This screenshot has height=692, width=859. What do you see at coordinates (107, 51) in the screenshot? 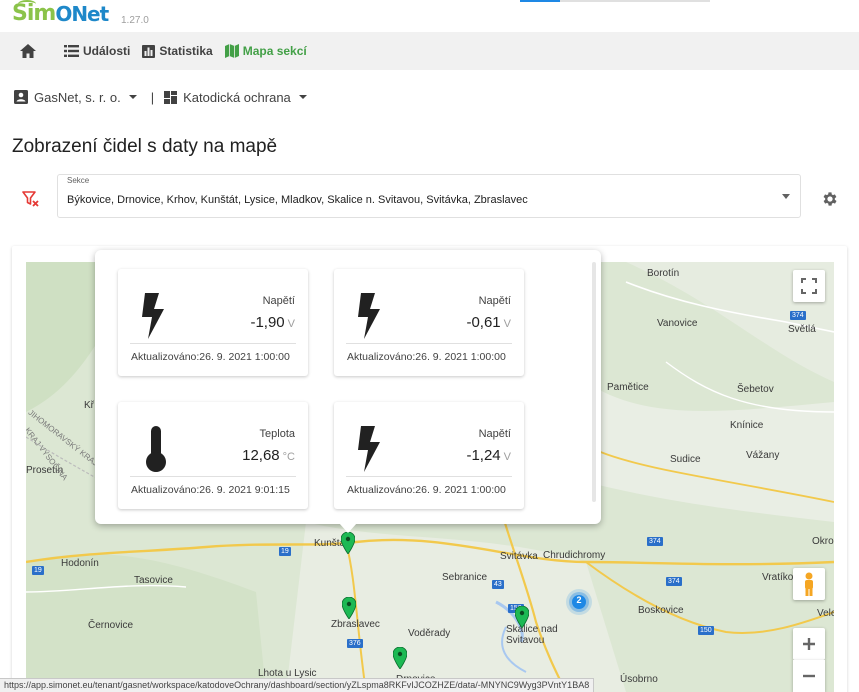
I see `nav-udalosti-label: Události` at bounding box center [107, 51].